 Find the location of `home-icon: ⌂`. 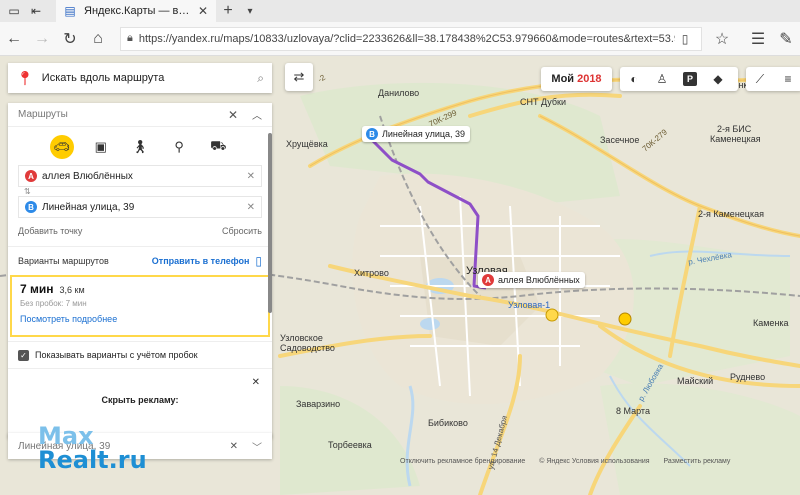

home-icon: ⌂ is located at coordinates (98, 39).